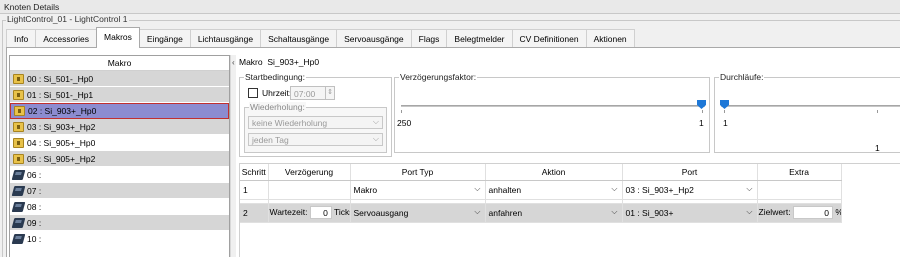 This screenshot has height=257, width=900. I want to click on list-item-label: 07 :, so click(34, 190).